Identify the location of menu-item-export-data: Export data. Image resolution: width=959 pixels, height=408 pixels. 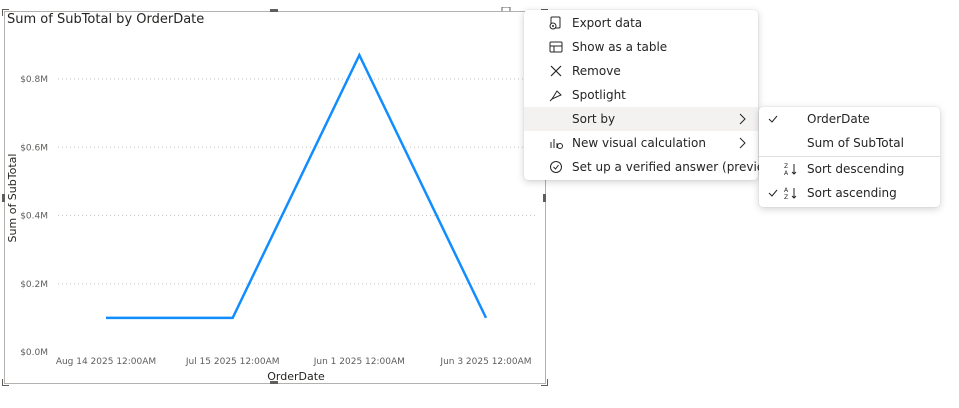
(641, 23).